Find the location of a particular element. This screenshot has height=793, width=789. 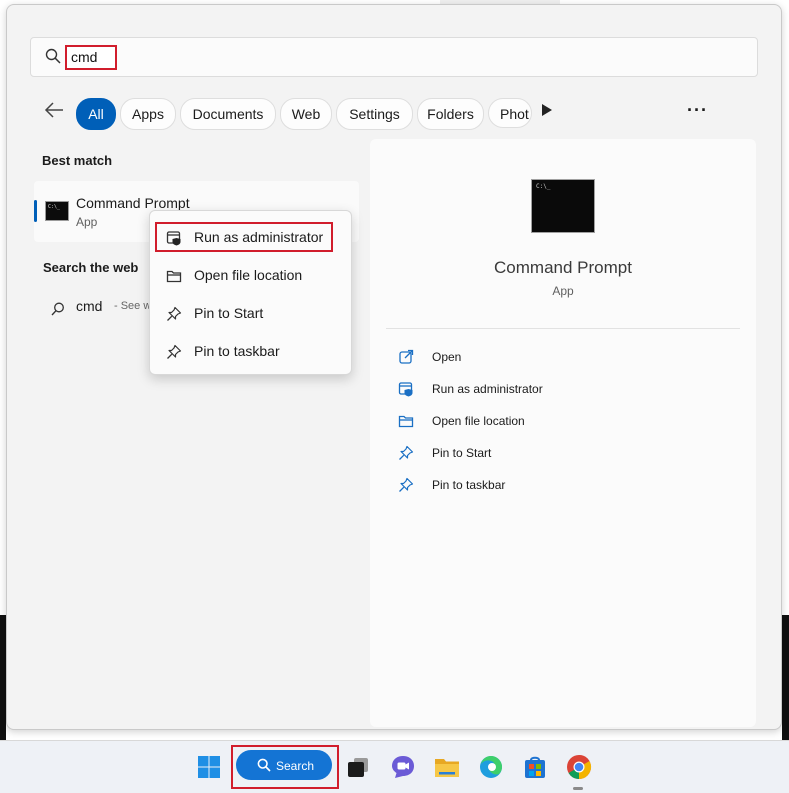

taskbar: Search is located at coordinates (394, 766).